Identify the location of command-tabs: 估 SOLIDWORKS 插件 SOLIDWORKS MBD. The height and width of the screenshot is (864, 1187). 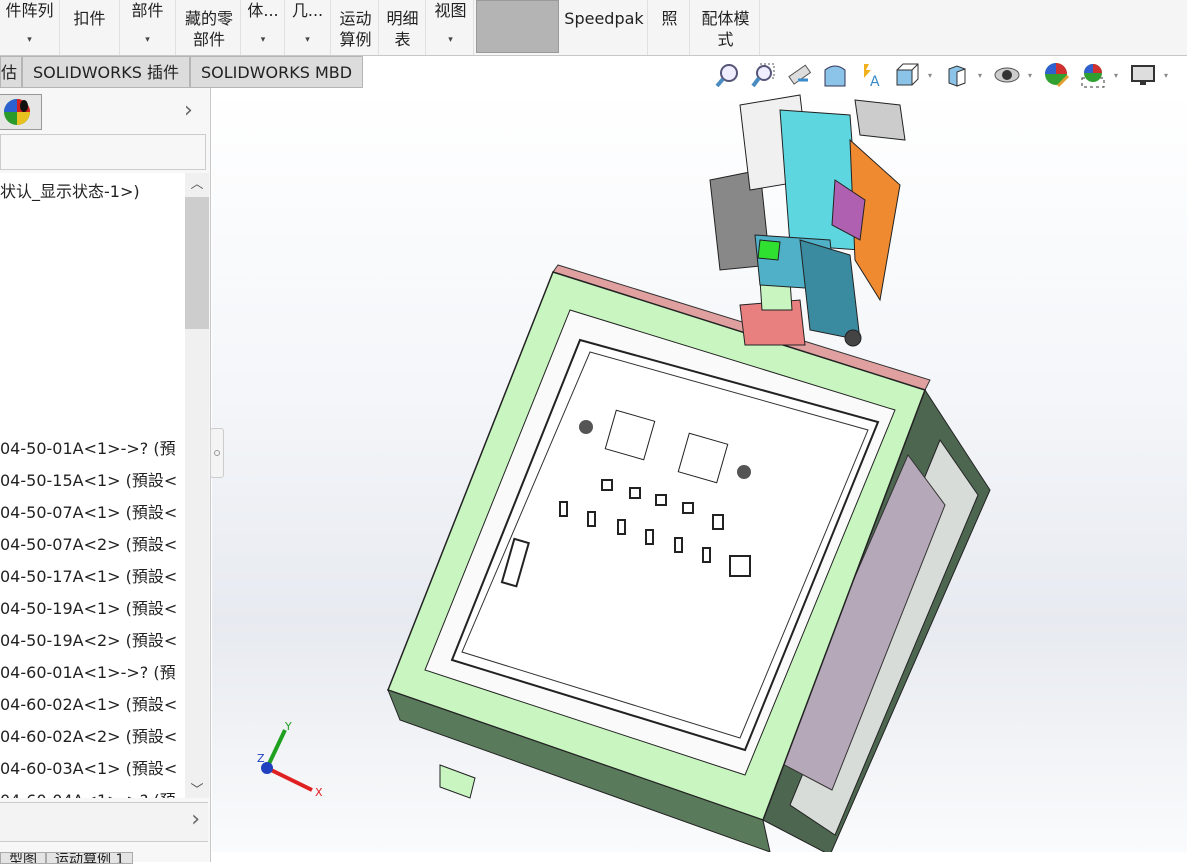
(189, 72).